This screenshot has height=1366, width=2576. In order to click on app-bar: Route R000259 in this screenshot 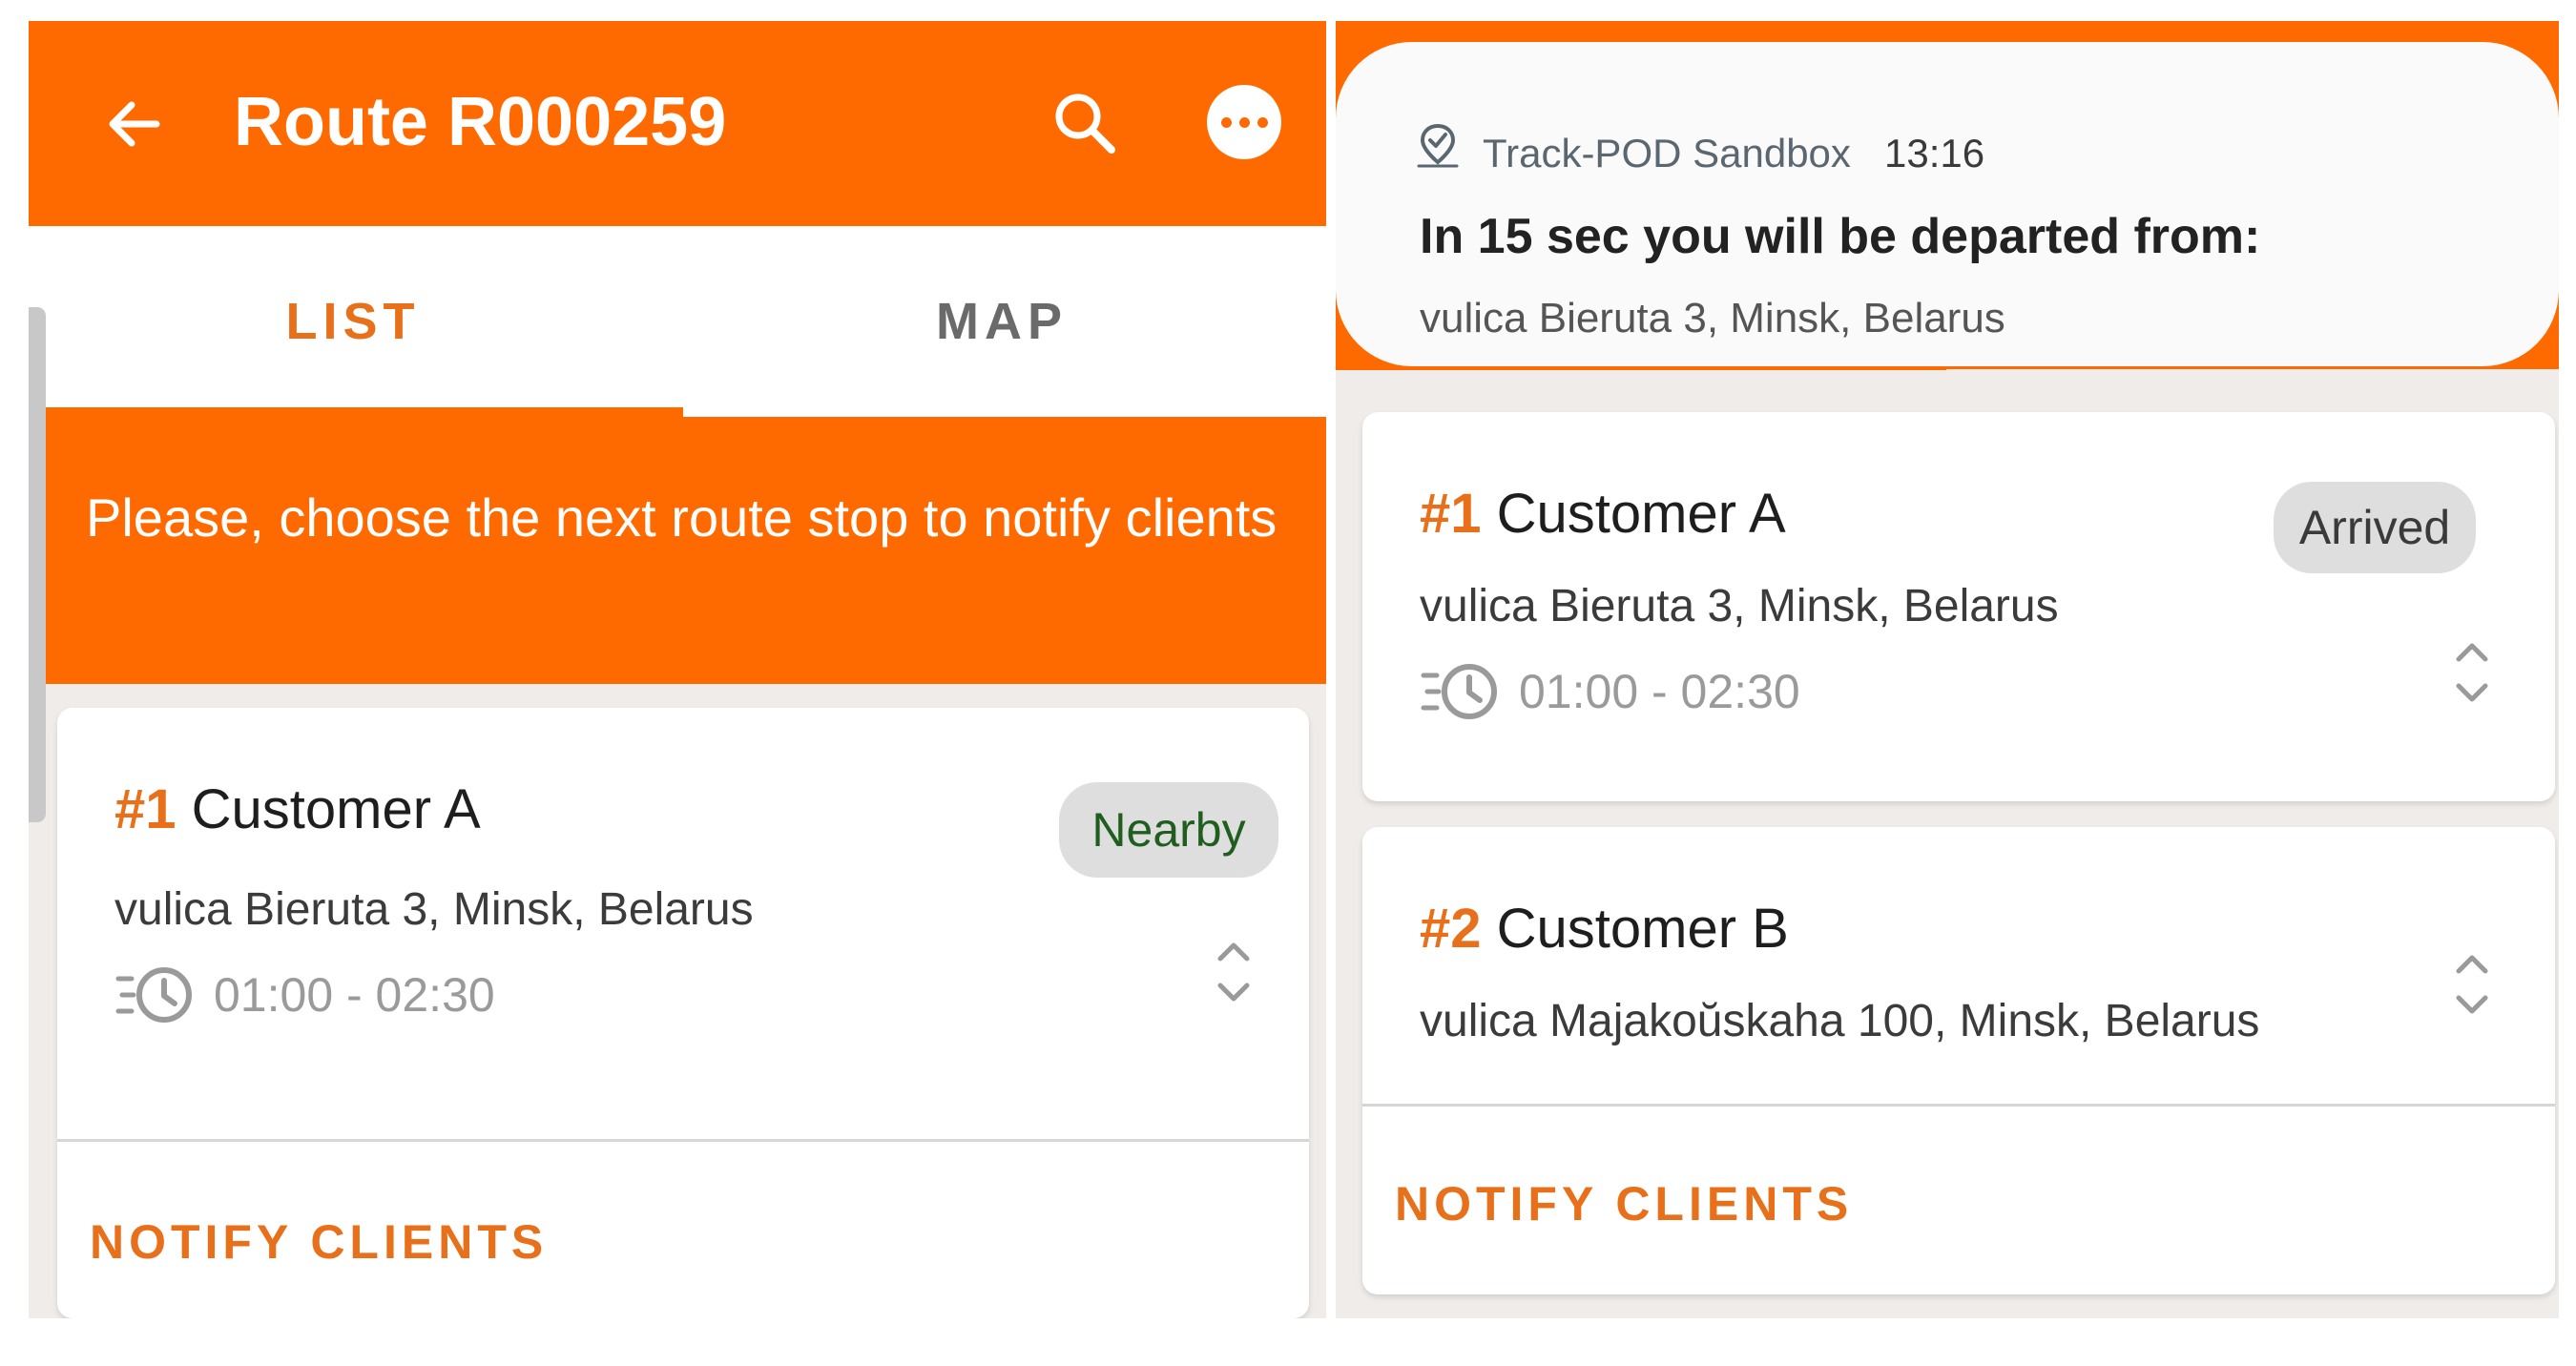, I will do `click(677, 123)`.